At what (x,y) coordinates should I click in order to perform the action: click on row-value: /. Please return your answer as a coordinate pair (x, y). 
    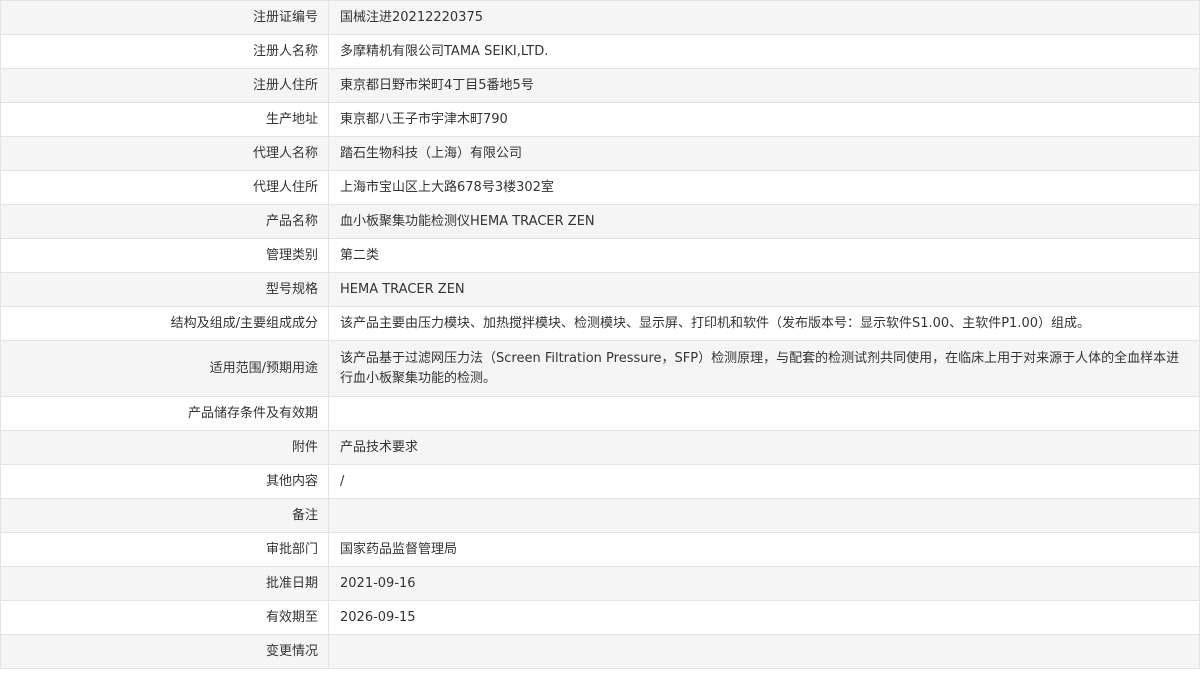
    Looking at the image, I should click on (764, 481).